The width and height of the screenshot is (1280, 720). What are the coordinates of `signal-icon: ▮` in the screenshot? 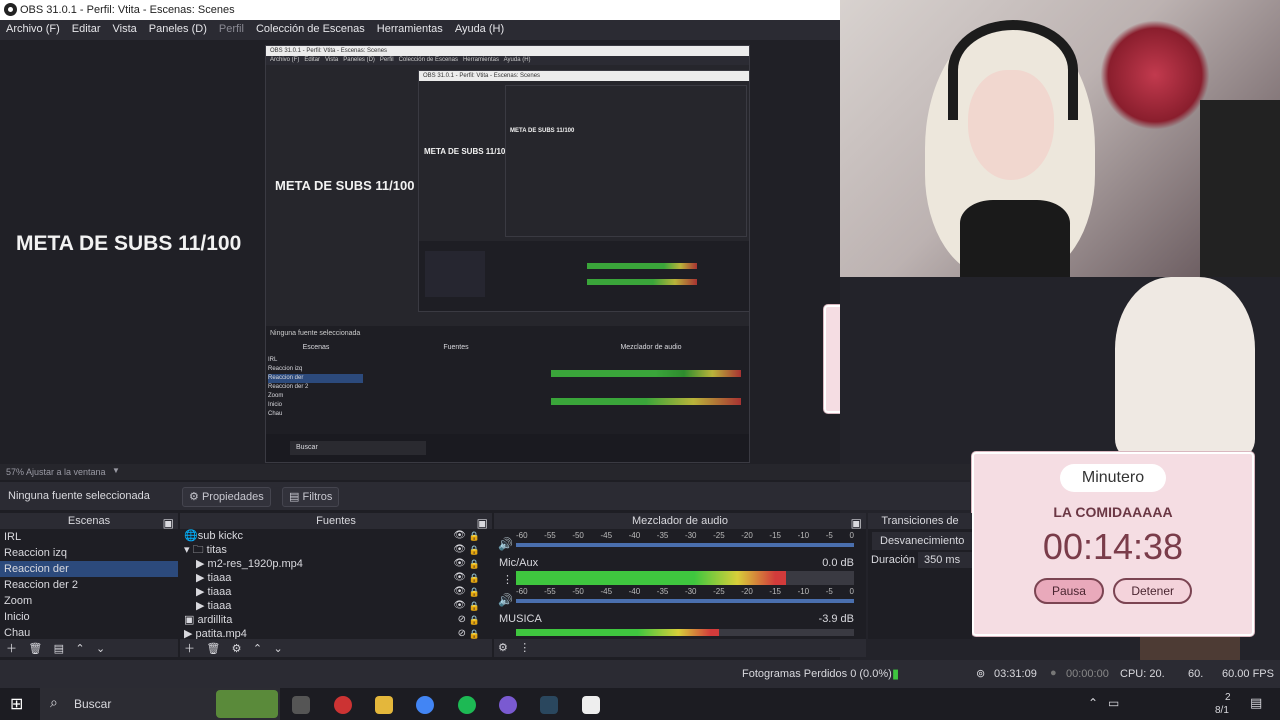 It's located at (896, 673).